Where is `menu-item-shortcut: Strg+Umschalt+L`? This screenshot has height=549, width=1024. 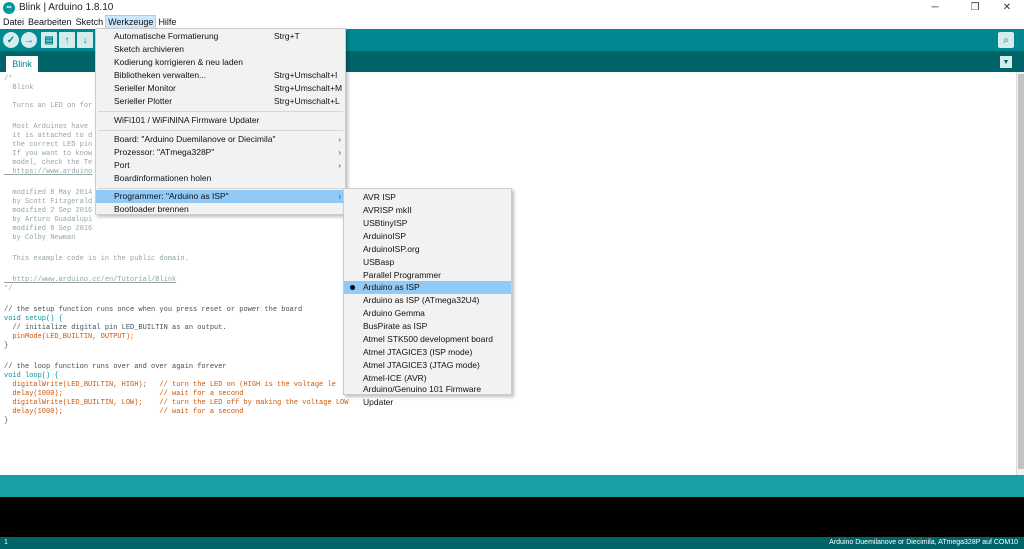
menu-item-shortcut: Strg+Umschalt+L is located at coordinates (307, 101).